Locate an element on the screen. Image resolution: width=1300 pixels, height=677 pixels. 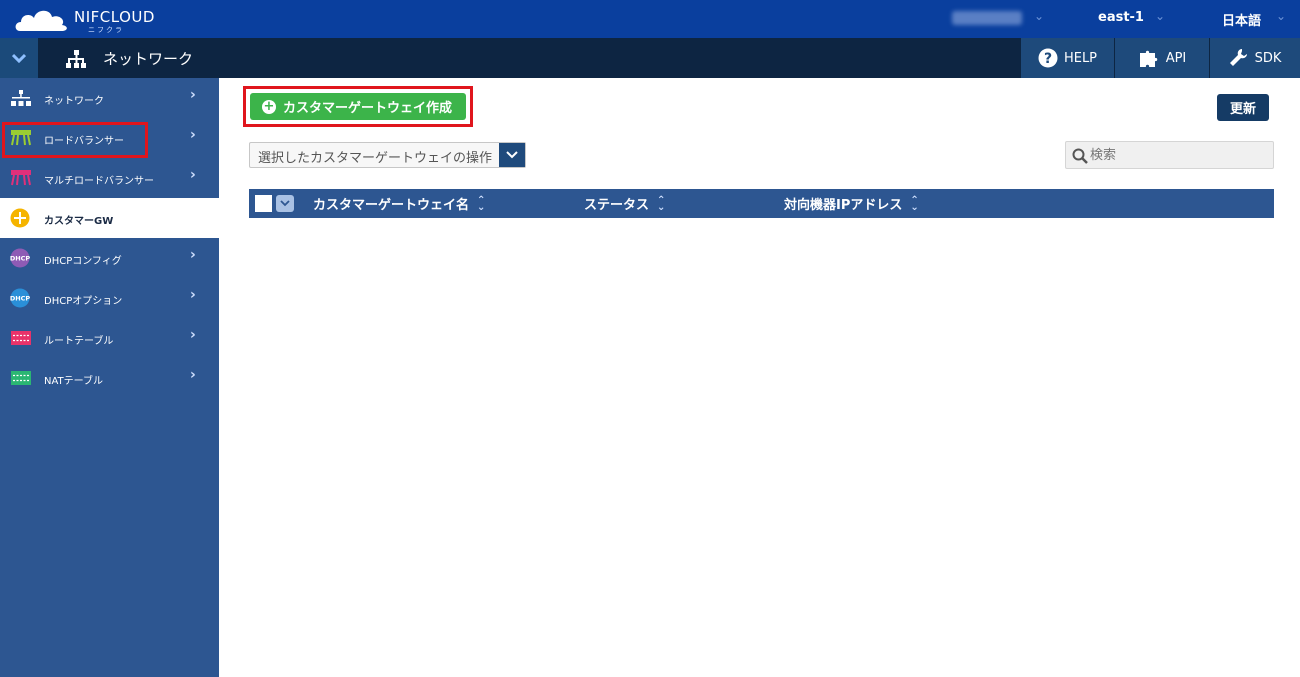
sidebar-item-multi-load-balancer: マルチロードバランサー › is located at coordinates (109, 178).